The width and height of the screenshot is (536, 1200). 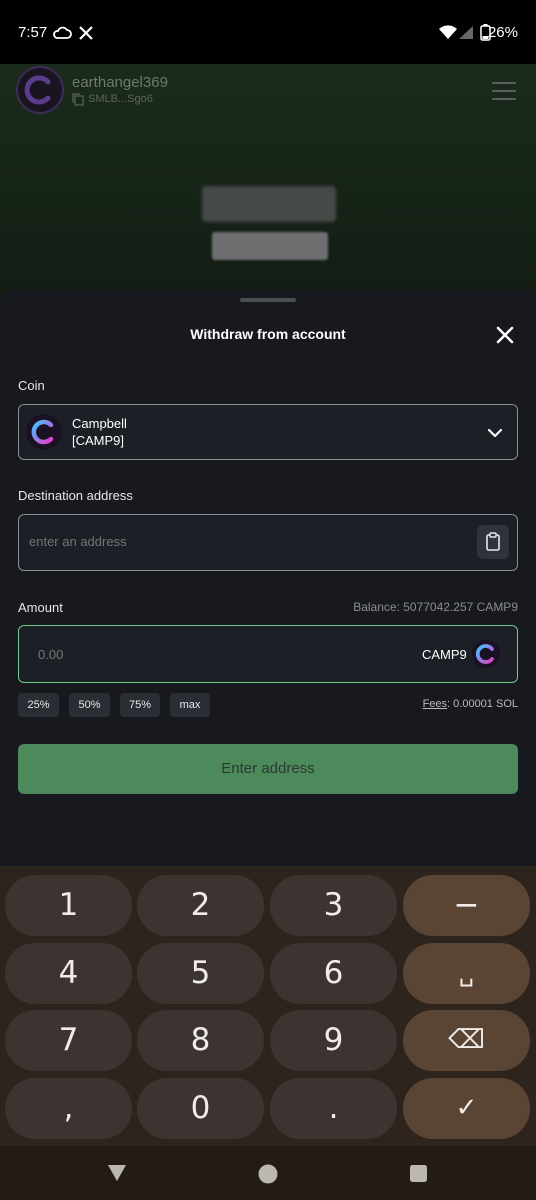 What do you see at coordinates (38, 705) in the screenshot?
I see `percent-25-button: 25%` at bounding box center [38, 705].